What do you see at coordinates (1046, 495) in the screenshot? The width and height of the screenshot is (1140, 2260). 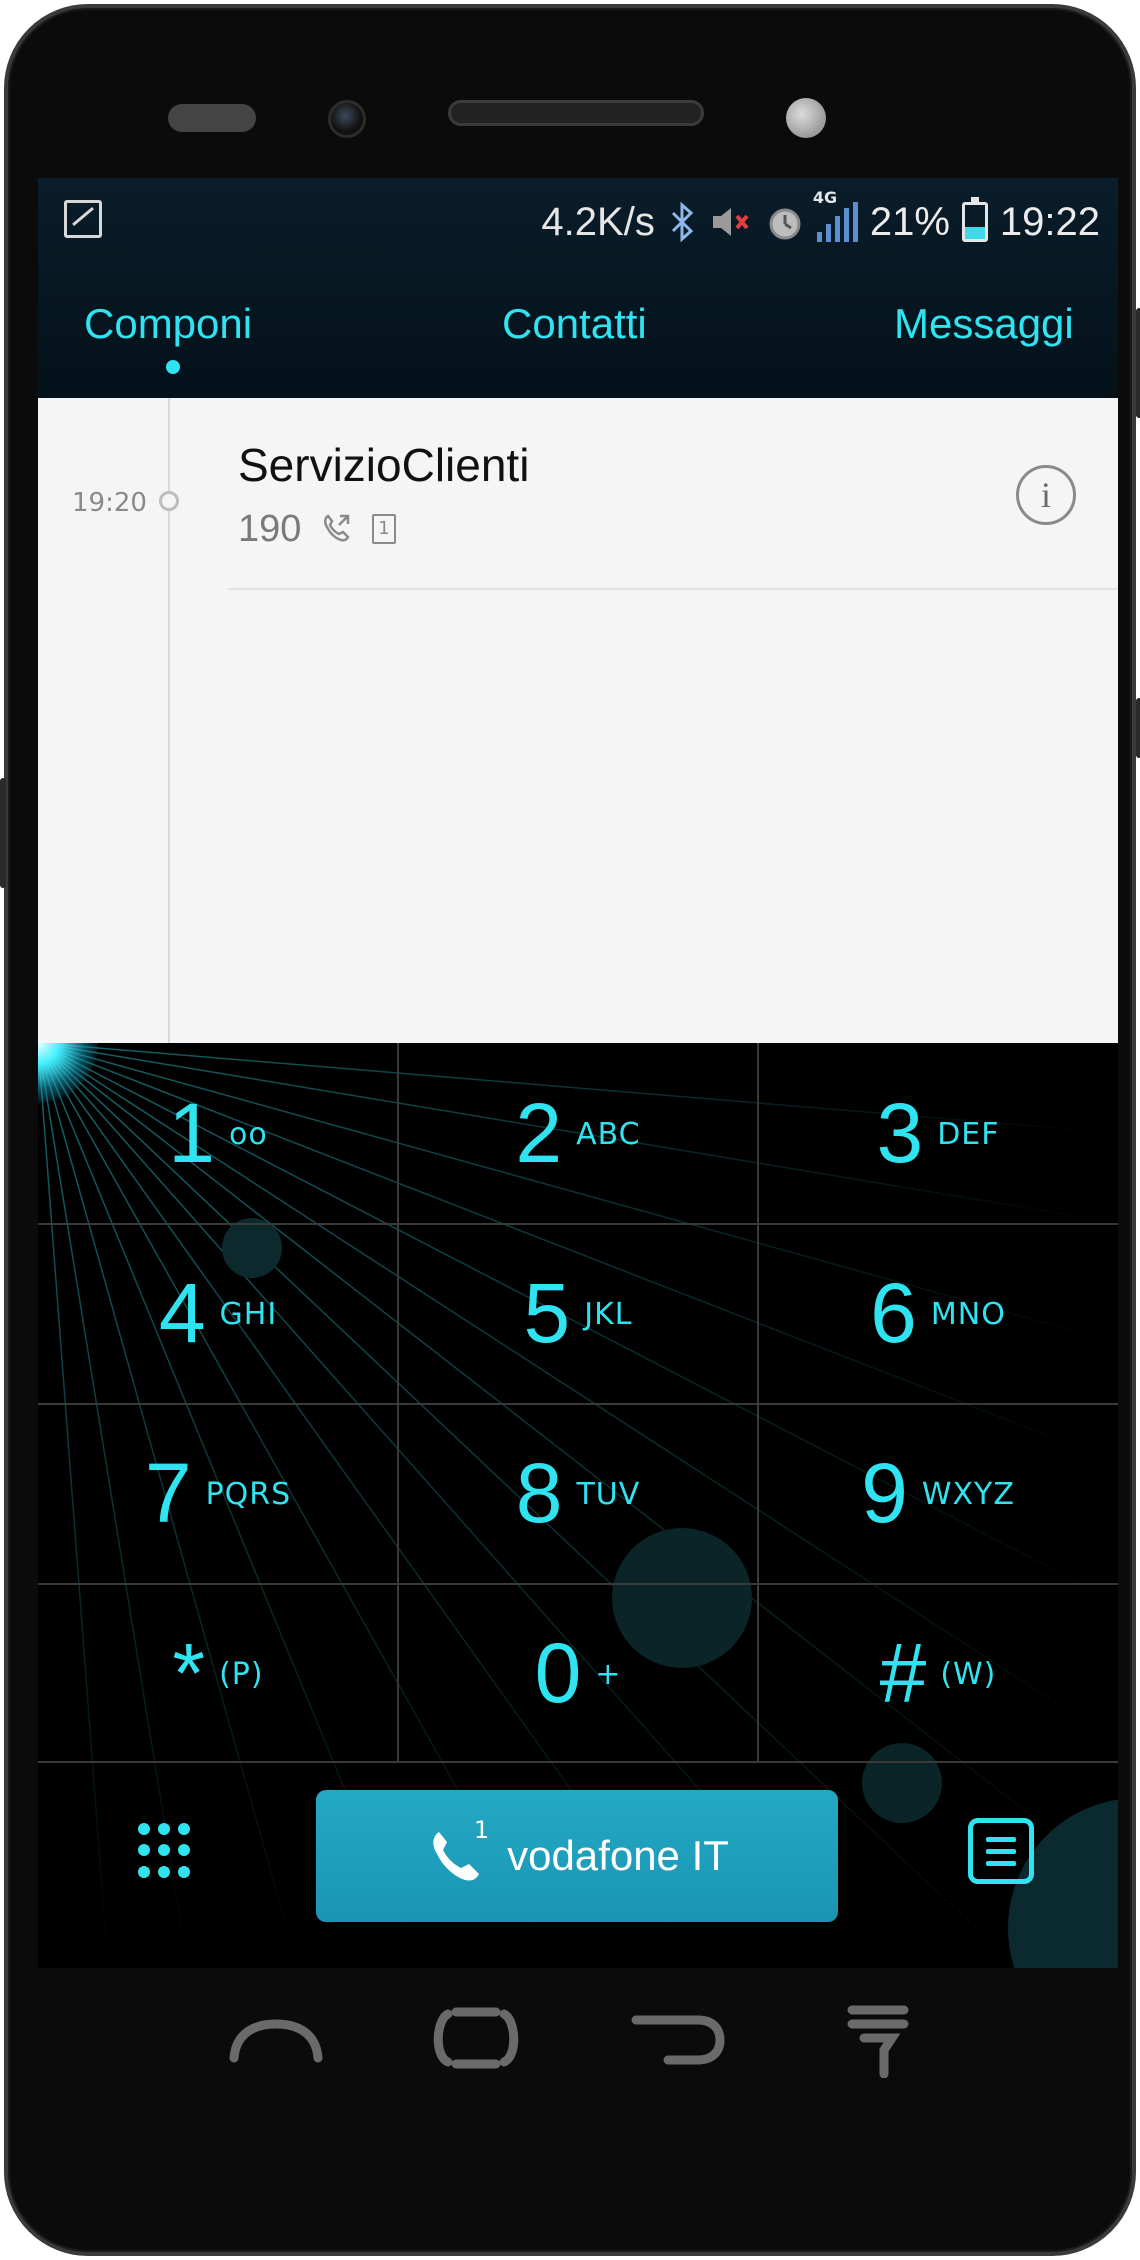 I see `info-button: i` at bounding box center [1046, 495].